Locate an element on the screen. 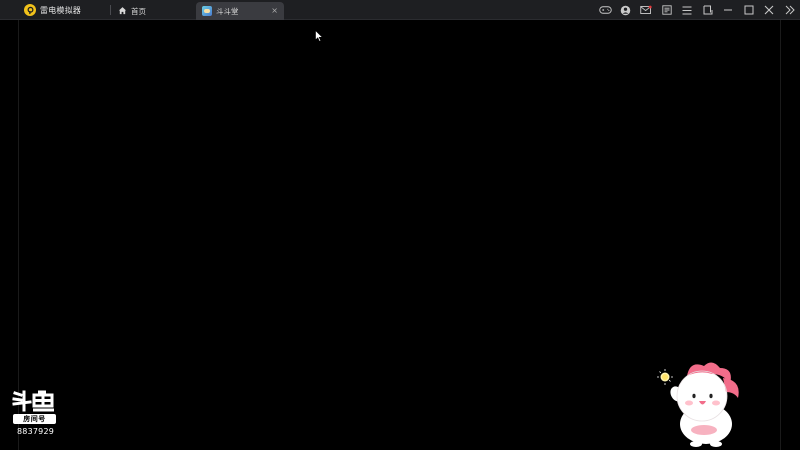 Image resolution: width=800 pixels, height=450 pixels. expand-sidebar-icon is located at coordinates (790, 10).